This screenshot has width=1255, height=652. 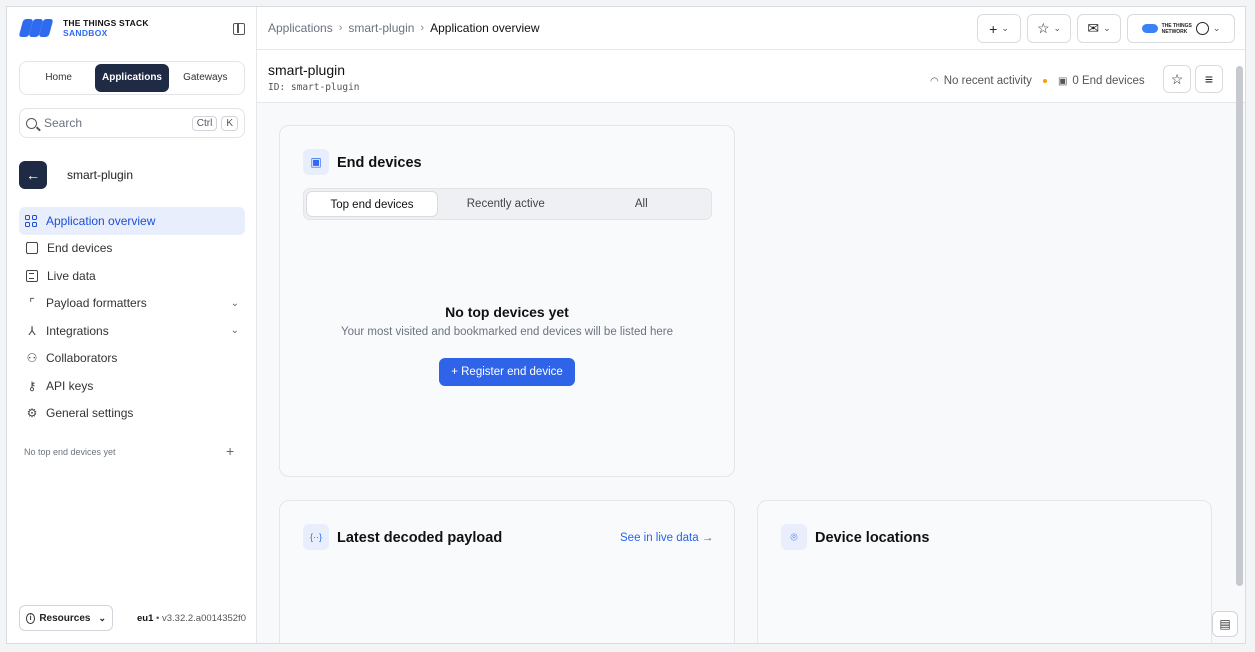 What do you see at coordinates (58, 78) in the screenshot?
I see `switch-home: Home` at bounding box center [58, 78].